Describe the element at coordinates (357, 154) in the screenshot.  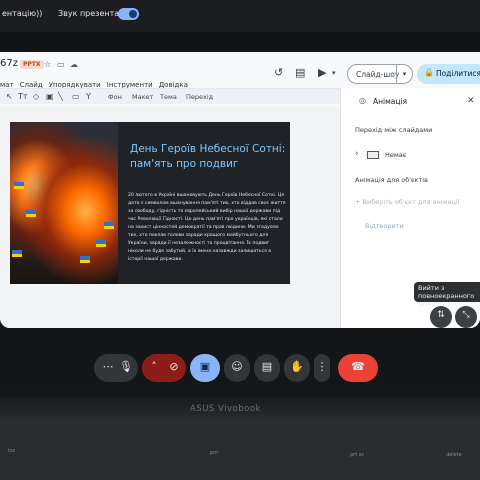
I see `chevron-right-icon: ›` at that location.